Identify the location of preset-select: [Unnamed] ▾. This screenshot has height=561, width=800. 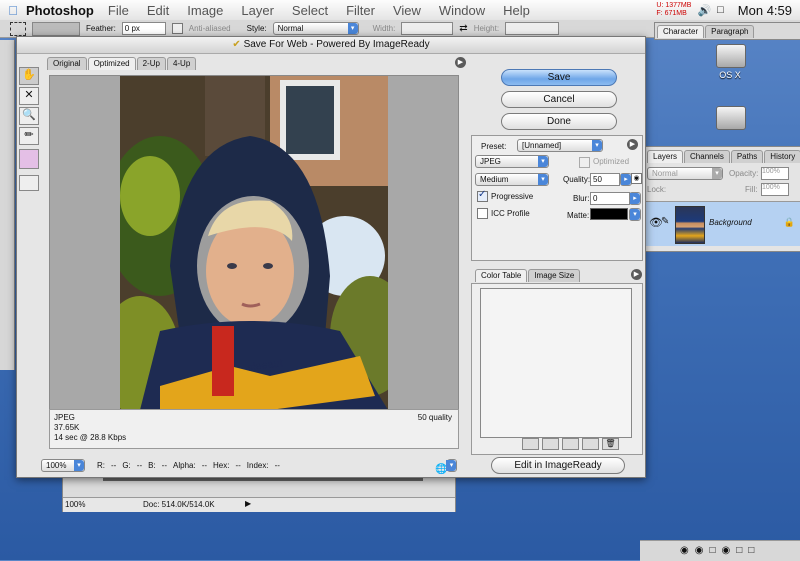
(560, 145).